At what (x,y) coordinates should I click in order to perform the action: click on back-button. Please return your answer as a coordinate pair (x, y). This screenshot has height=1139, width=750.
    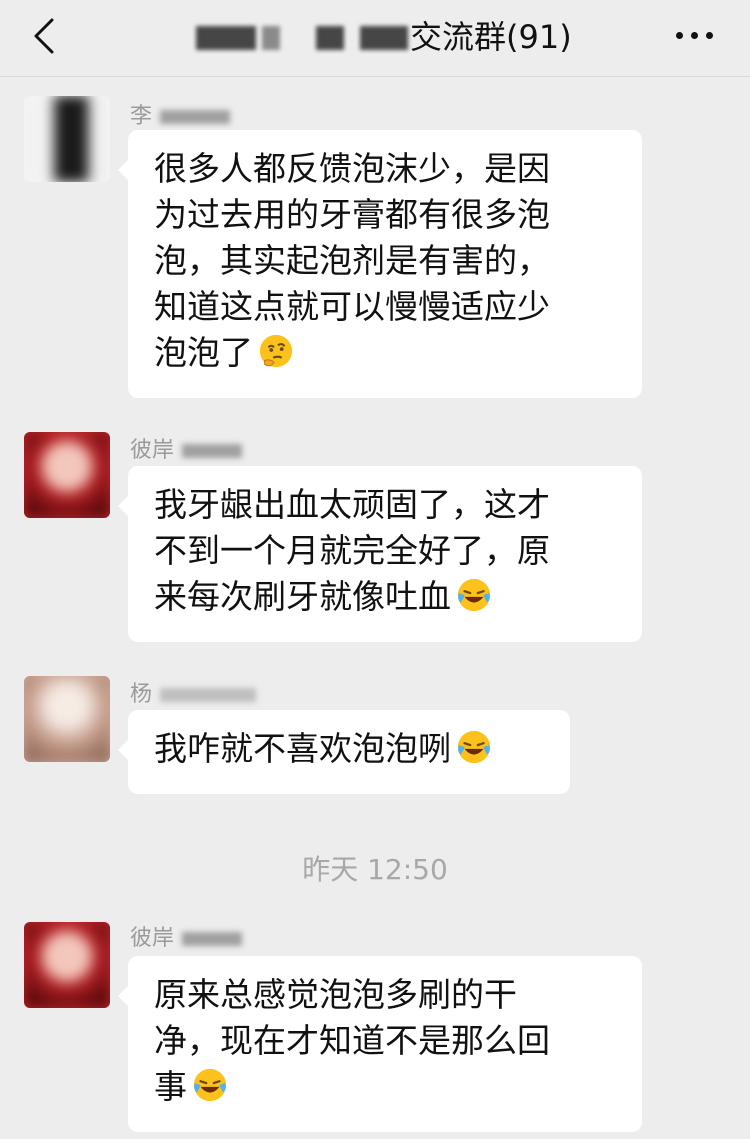
    Looking at the image, I should click on (48, 36).